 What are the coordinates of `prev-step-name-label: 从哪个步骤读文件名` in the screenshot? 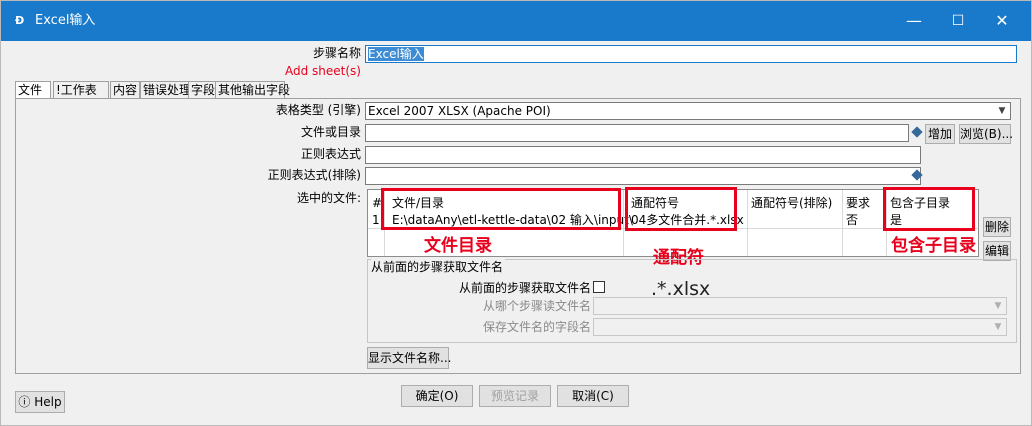 It's located at (536, 306).